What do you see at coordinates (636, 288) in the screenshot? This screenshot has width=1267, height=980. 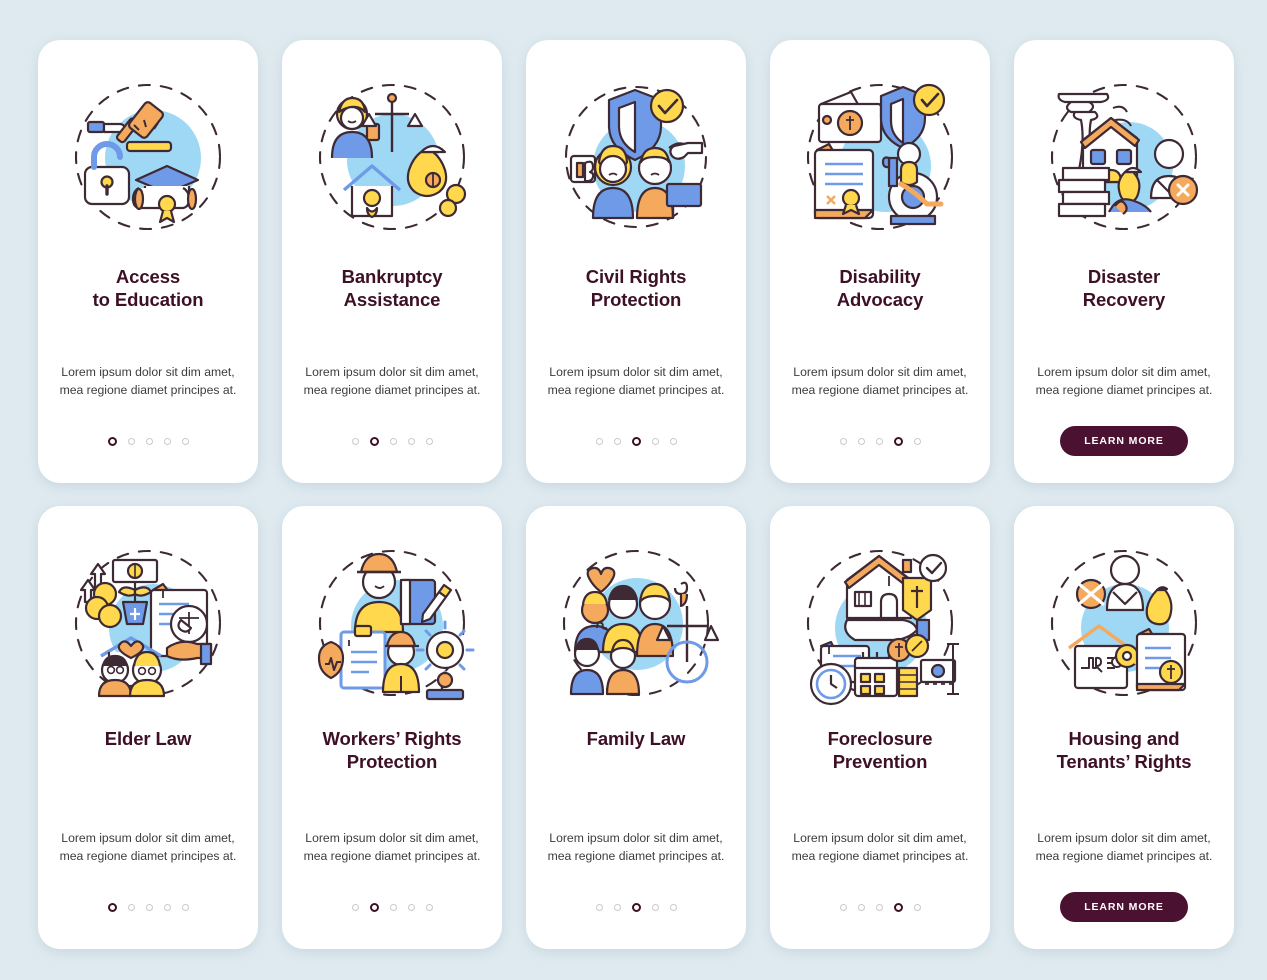 I see `card-title: Civil Rights Protection` at bounding box center [636, 288].